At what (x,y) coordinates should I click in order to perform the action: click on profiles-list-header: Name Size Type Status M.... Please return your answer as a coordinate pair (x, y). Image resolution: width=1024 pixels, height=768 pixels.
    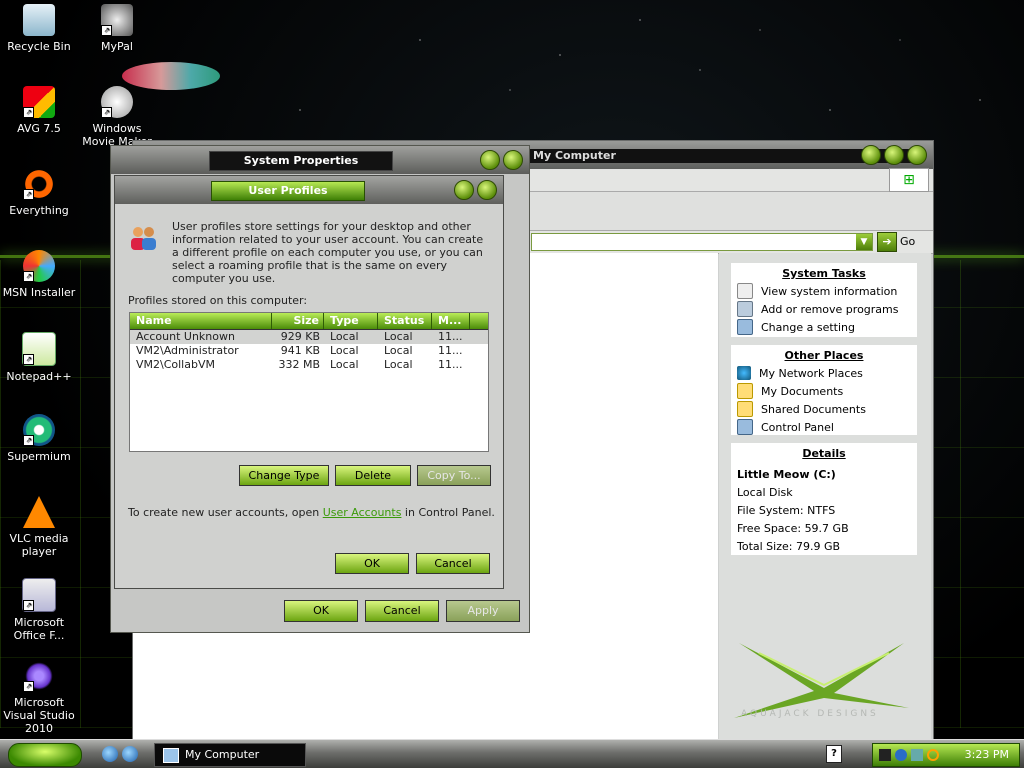
    Looking at the image, I should click on (309, 321).